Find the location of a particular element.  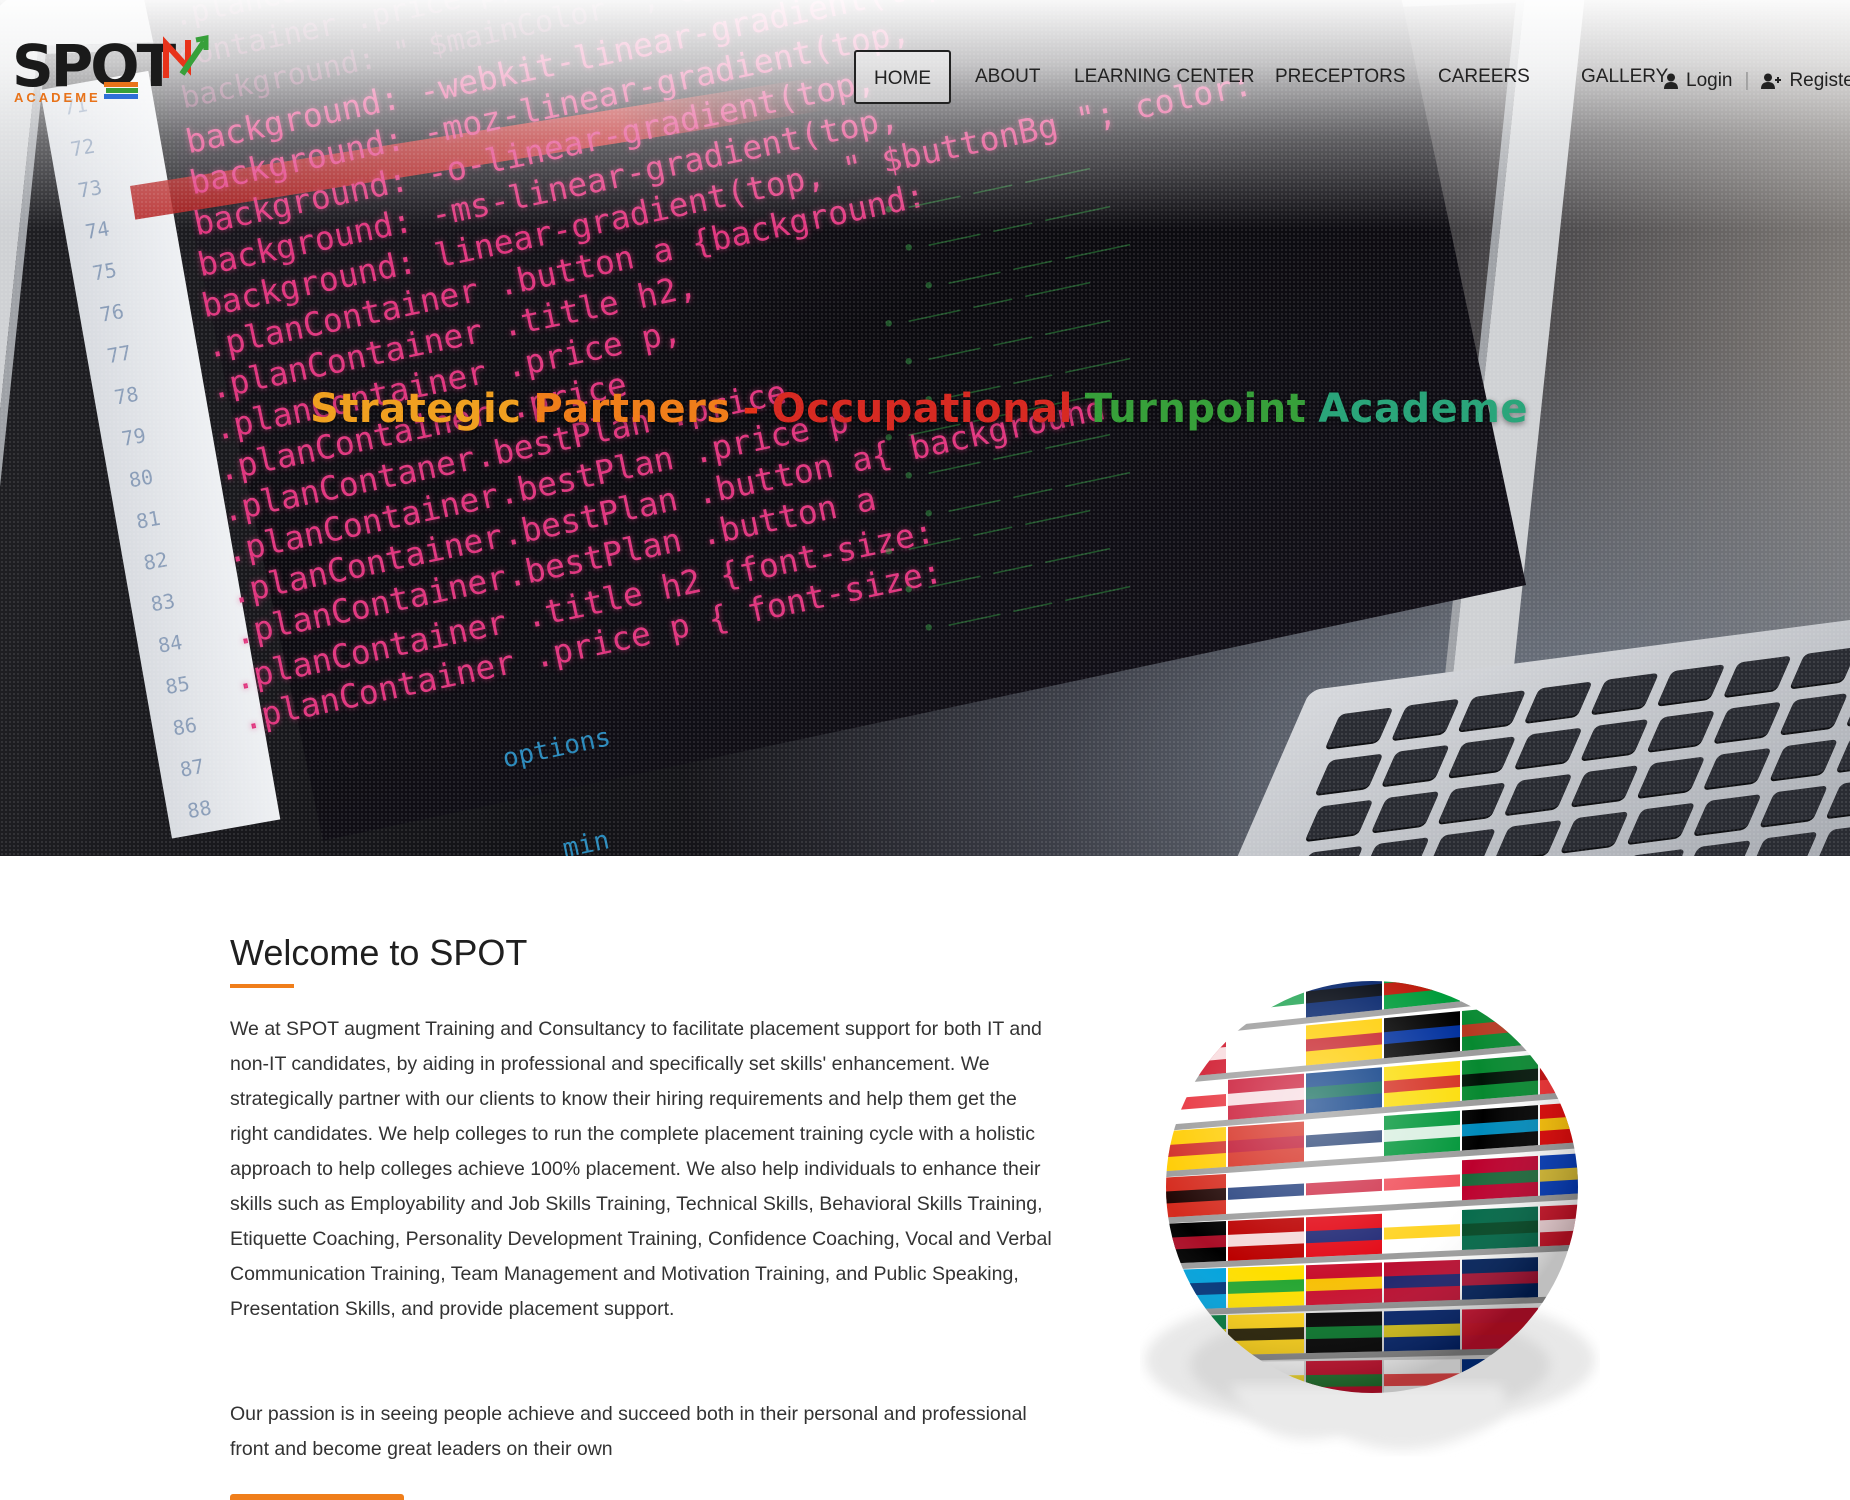

logo-books-icon is located at coordinates (121, 90).